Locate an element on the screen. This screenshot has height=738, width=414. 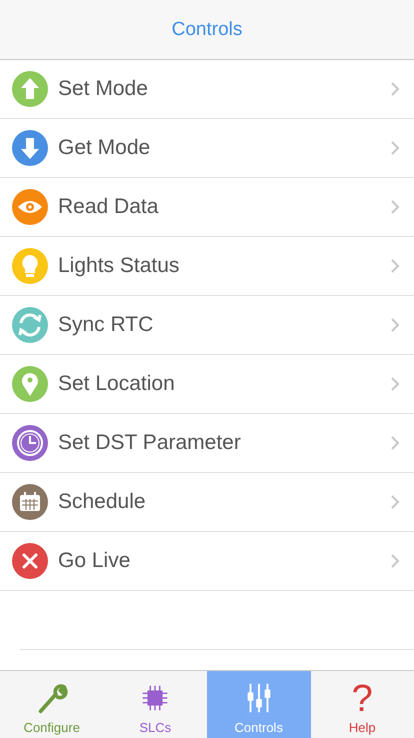
menu-item-label: Read Data is located at coordinates (109, 207).